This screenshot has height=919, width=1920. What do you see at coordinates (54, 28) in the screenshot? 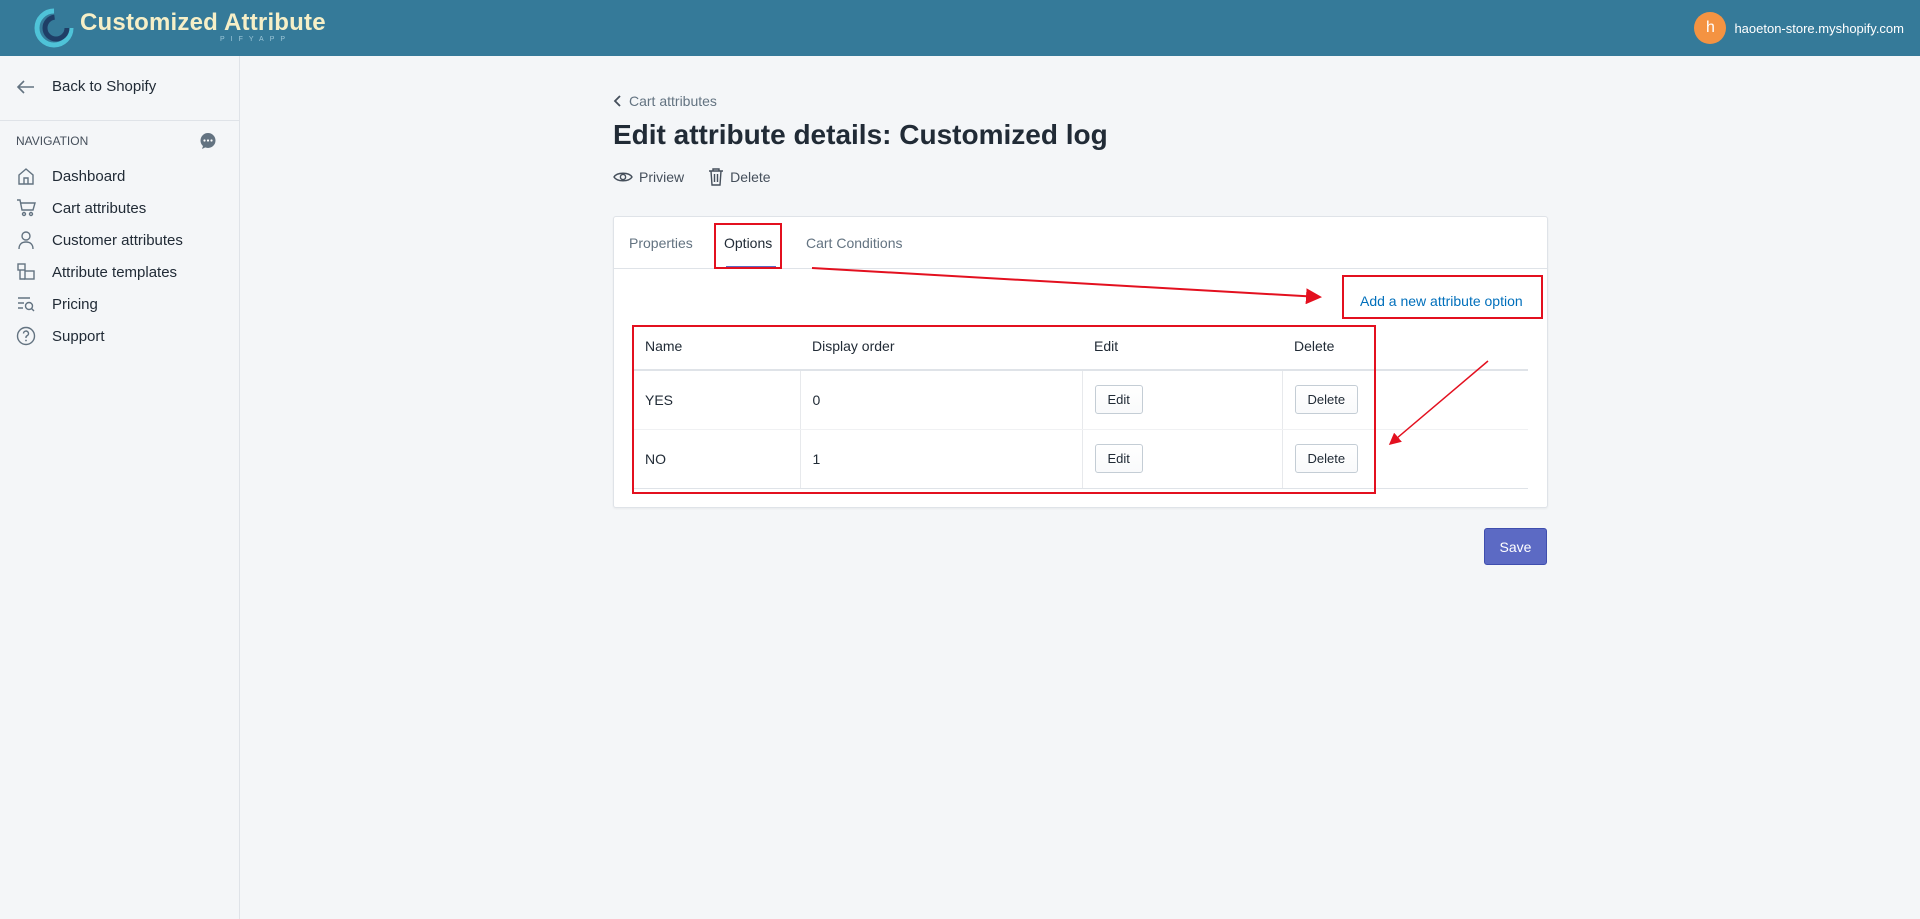
I see `app-logo-icon` at bounding box center [54, 28].